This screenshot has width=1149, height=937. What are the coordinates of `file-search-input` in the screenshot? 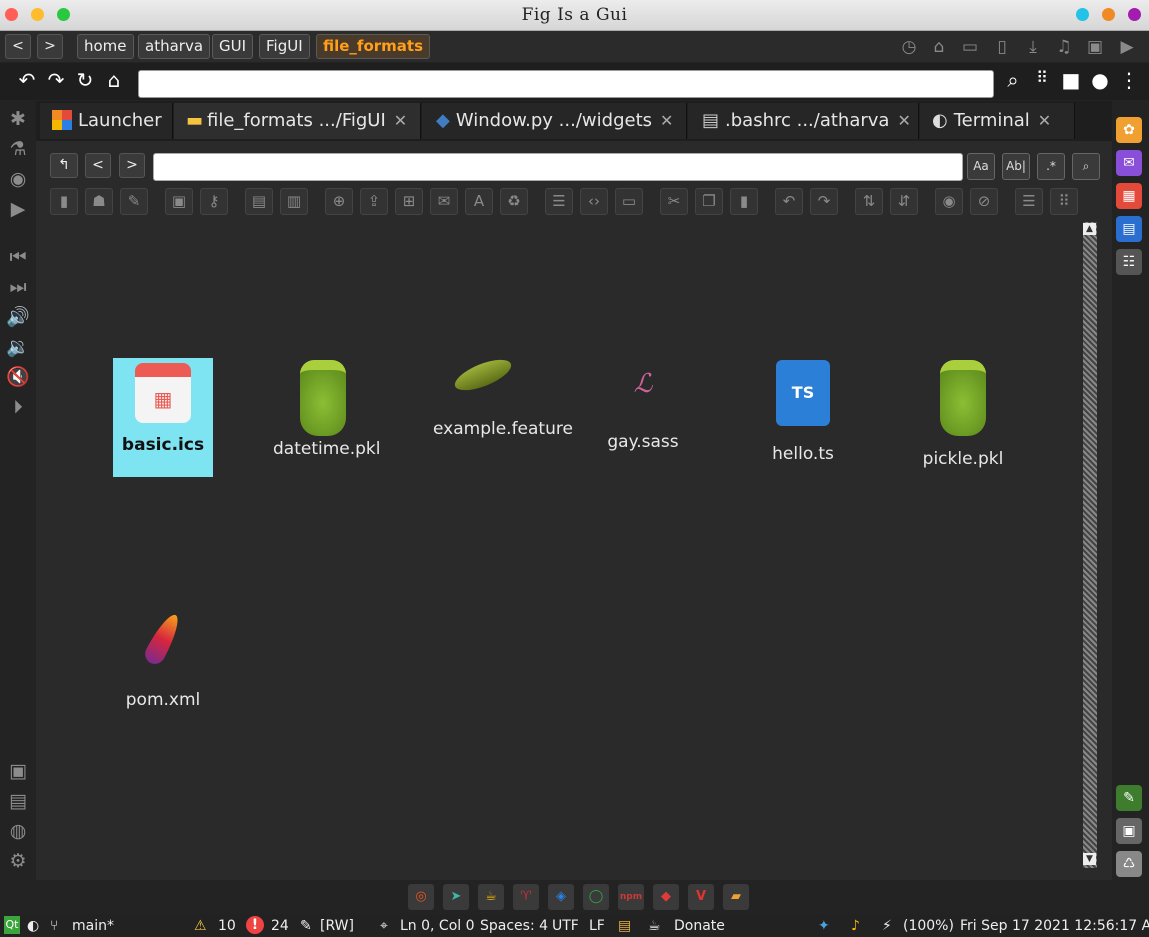 It's located at (558, 167).